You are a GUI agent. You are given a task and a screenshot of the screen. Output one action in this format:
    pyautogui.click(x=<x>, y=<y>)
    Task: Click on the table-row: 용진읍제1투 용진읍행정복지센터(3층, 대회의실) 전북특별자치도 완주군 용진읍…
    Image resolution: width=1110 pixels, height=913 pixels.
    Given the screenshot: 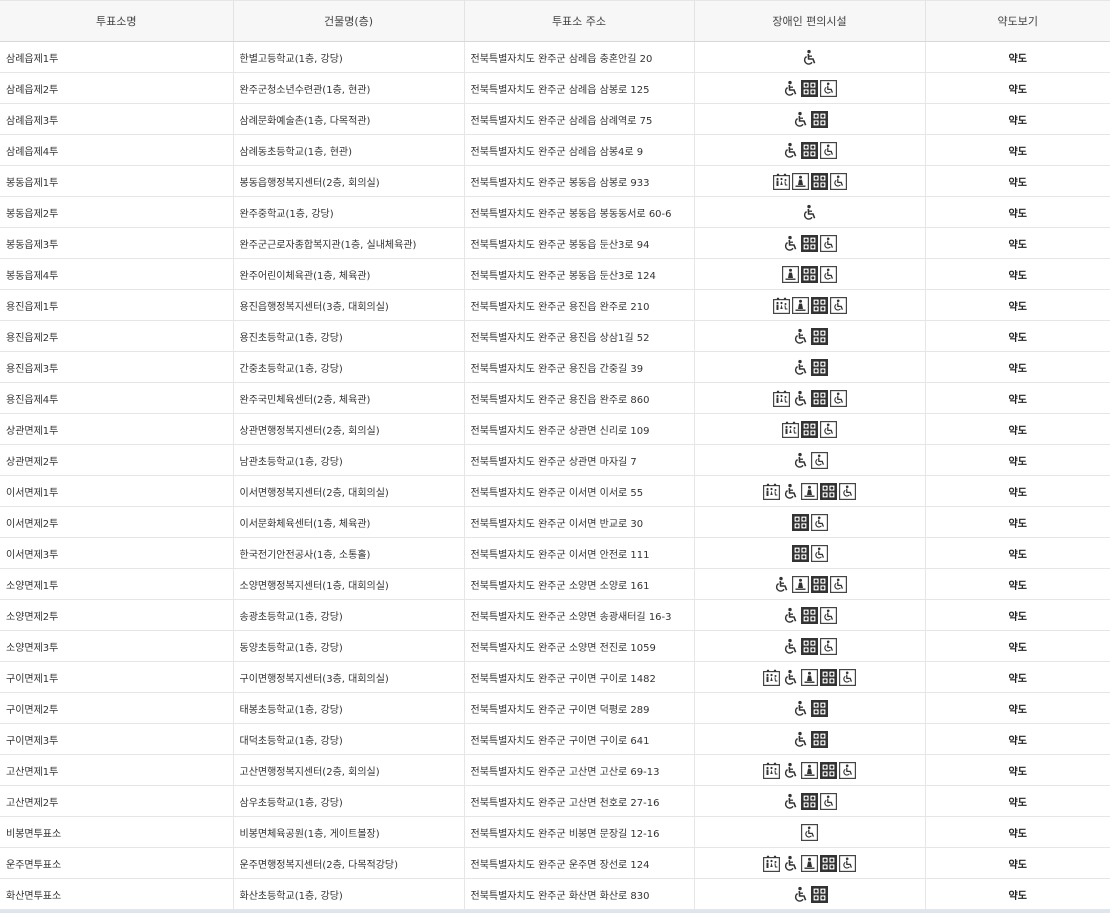 What is the action you would take?
    pyautogui.click(x=555, y=305)
    